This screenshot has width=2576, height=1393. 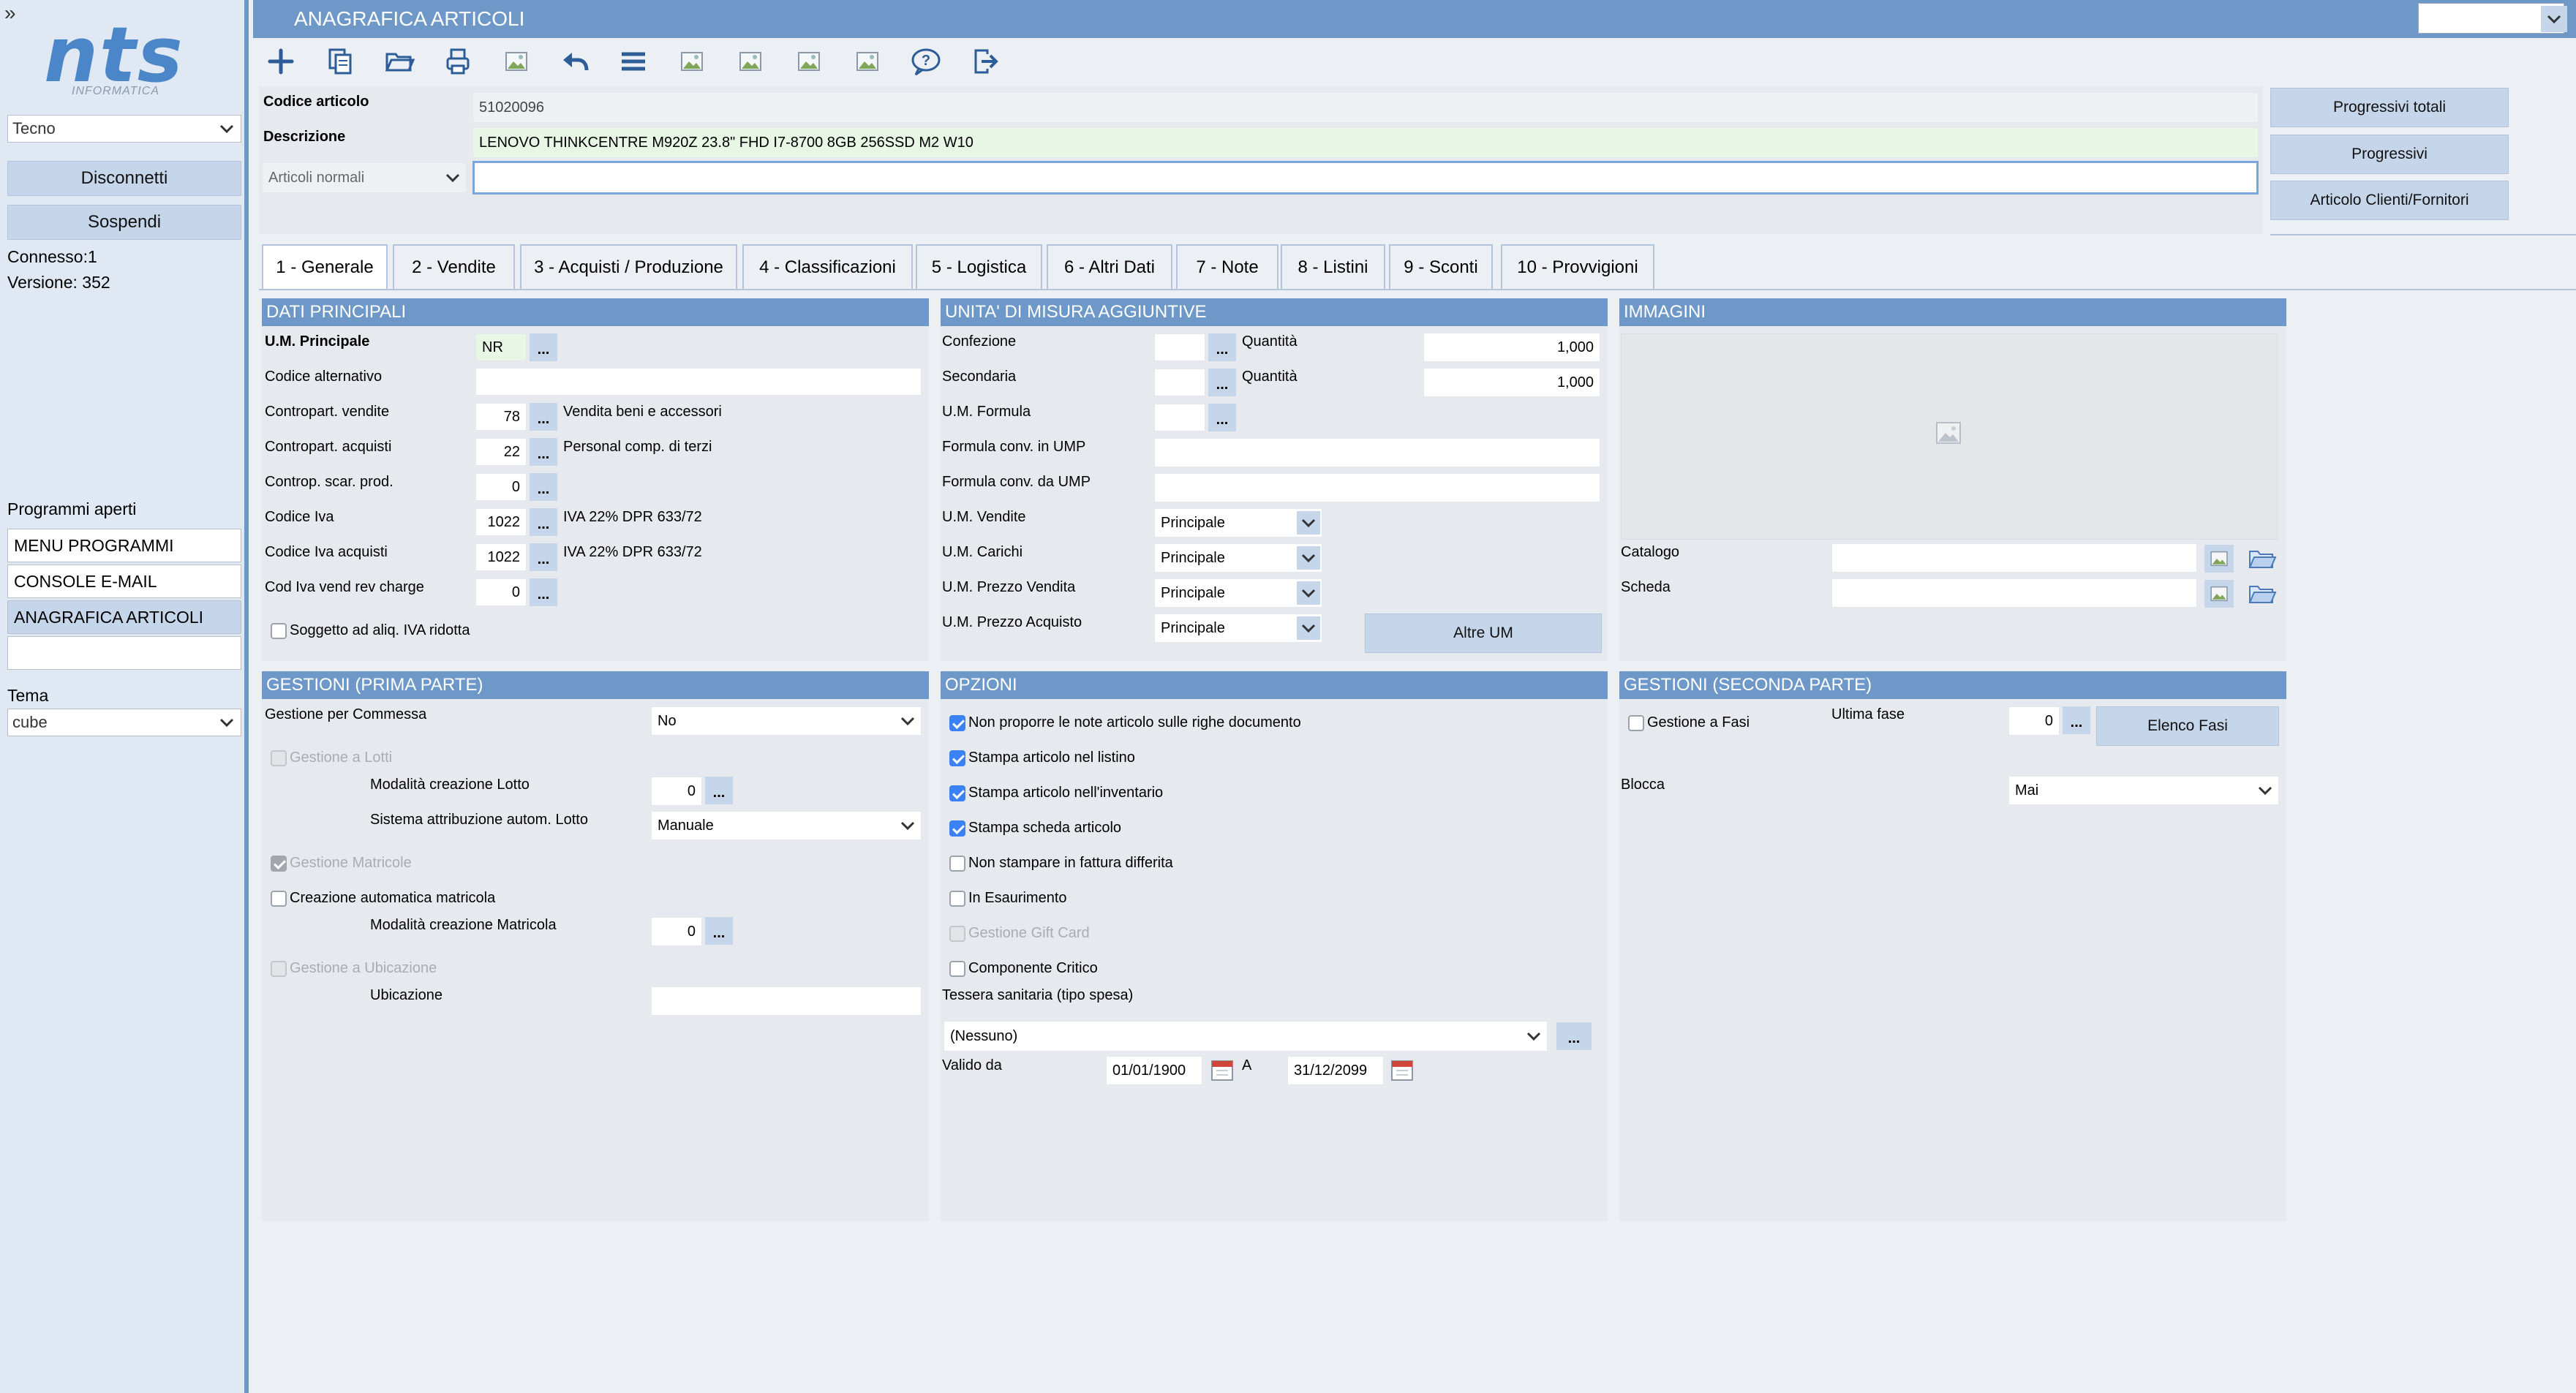 What do you see at coordinates (124, 129) in the screenshot?
I see `company-select: Tecno` at bounding box center [124, 129].